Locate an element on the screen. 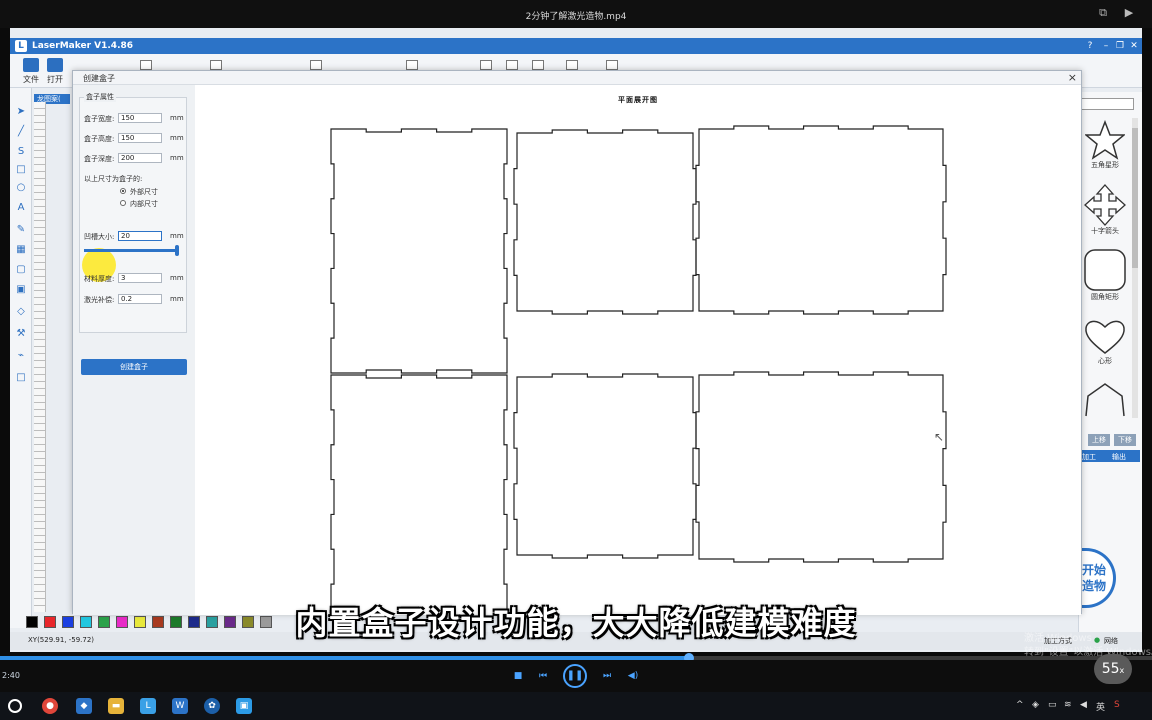 The width and height of the screenshot is (1152, 720). square-tool-icon: □ is located at coordinates (21, 378).